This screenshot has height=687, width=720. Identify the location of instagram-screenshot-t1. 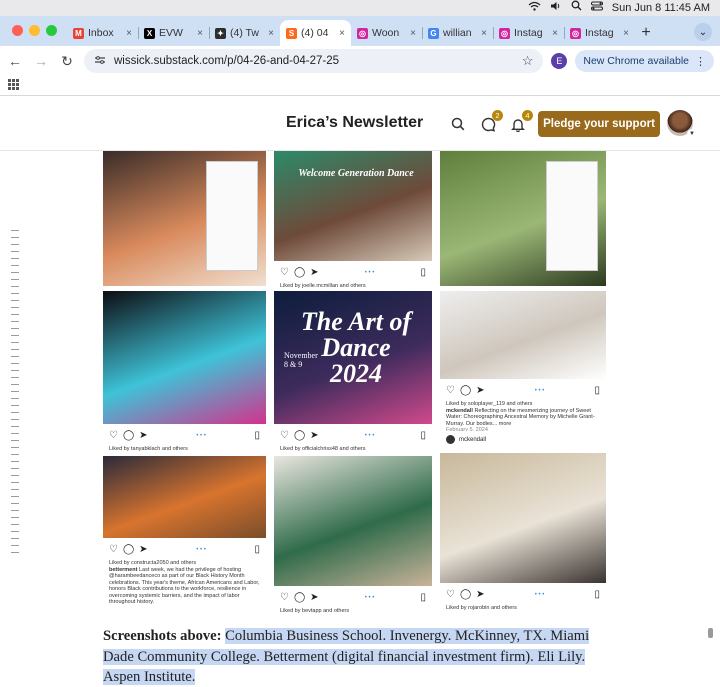
(184, 218).